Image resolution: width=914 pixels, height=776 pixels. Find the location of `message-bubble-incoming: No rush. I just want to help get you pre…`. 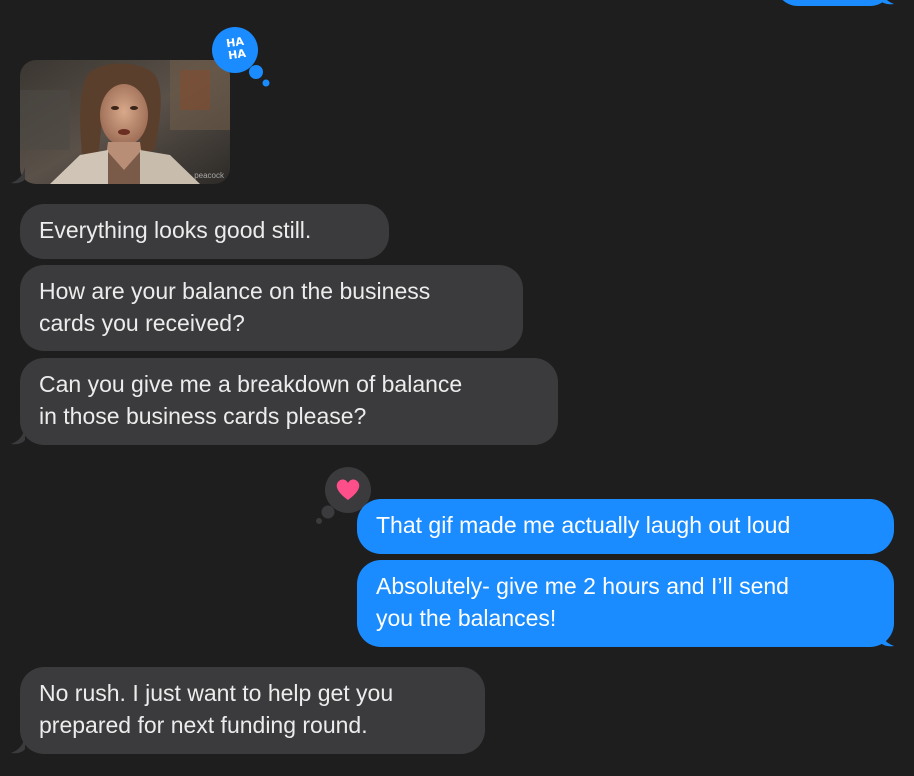

message-bubble-incoming: No rush. I just want to help get you pre… is located at coordinates (252, 710).